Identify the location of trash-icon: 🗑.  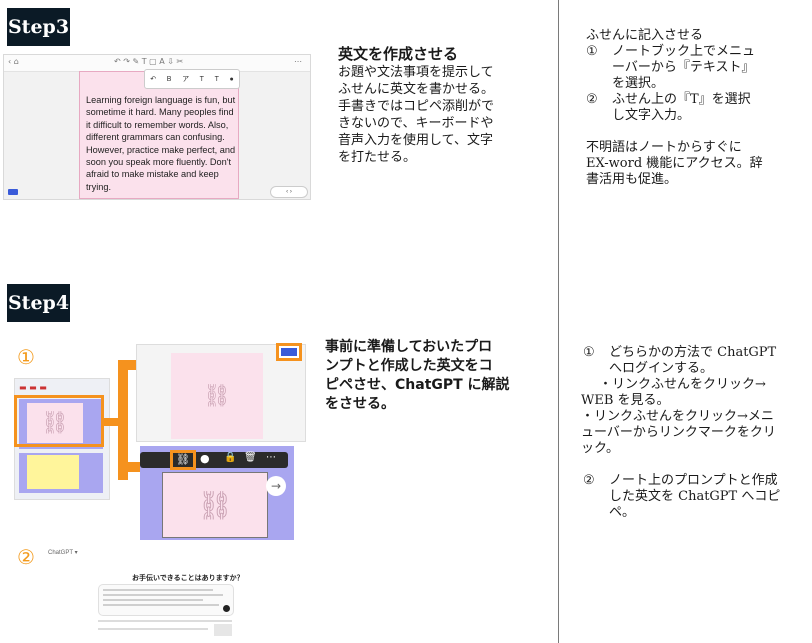
(250, 457).